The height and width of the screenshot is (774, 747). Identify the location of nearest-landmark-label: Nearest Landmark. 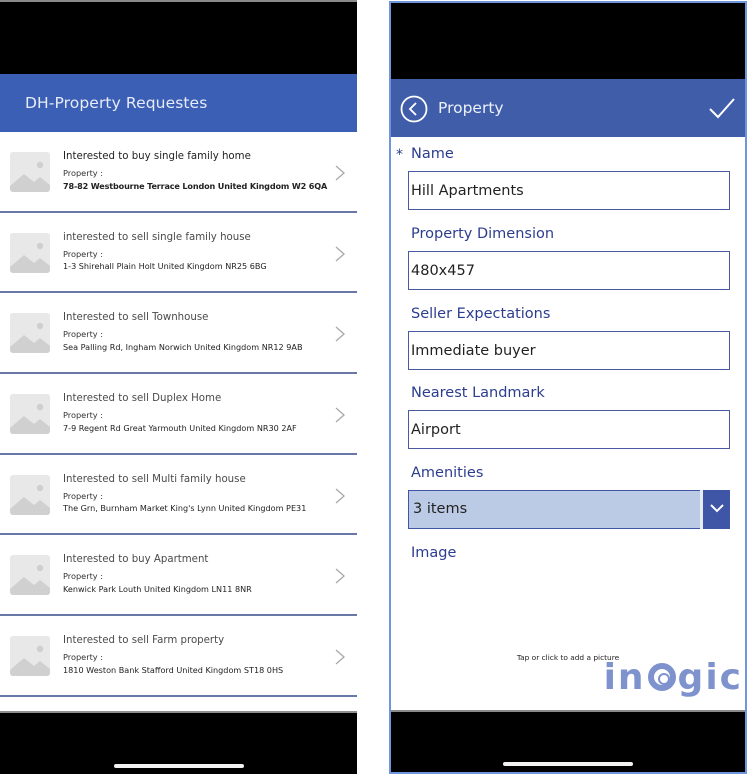
(478, 393).